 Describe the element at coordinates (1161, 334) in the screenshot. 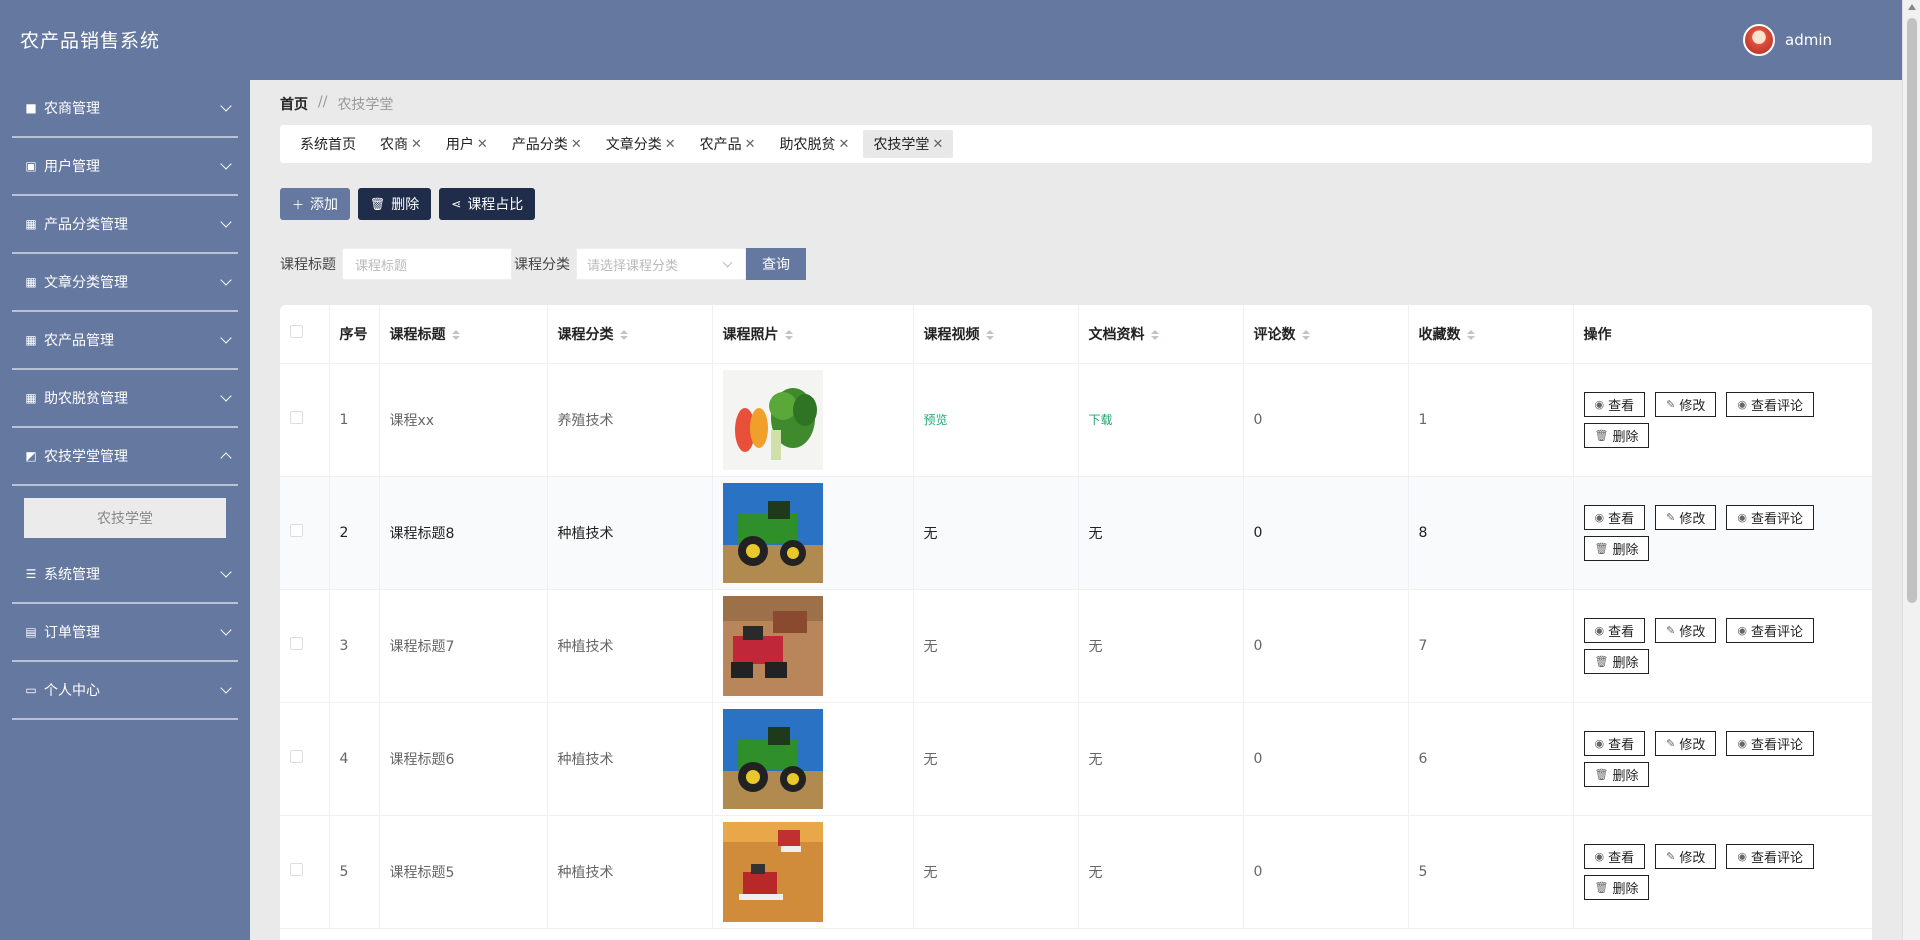

I see `col-header-doc: 文档资料` at that location.